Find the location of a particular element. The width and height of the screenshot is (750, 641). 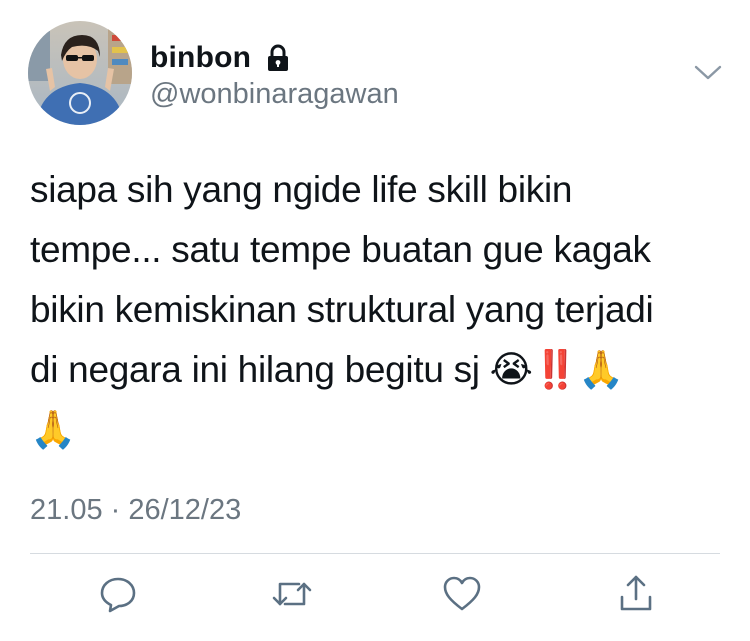

tweet-timestamp: 21.05 · 26/12/23 is located at coordinates (135, 510).